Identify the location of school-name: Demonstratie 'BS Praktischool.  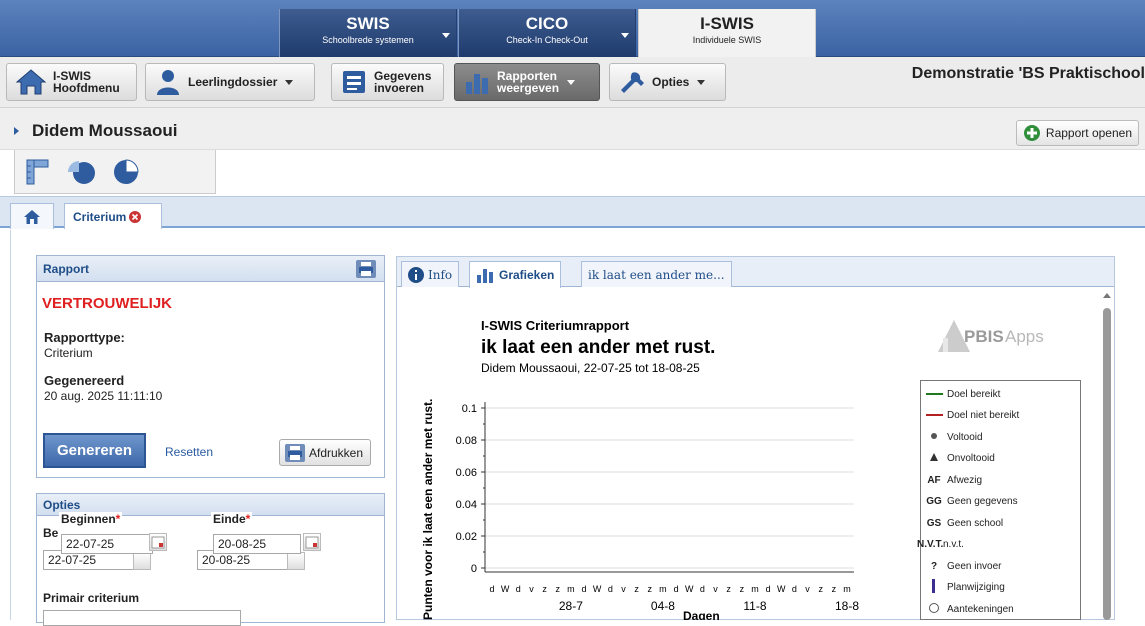
(1028, 73).